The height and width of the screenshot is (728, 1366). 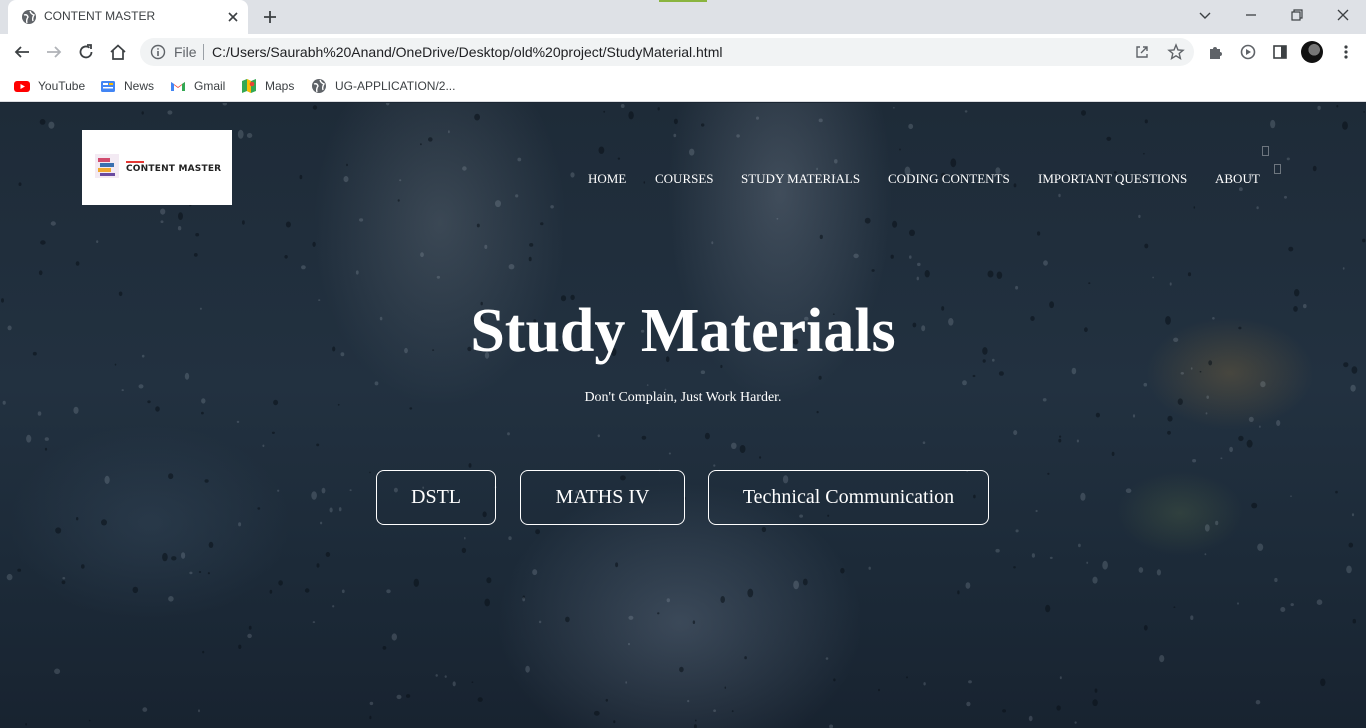 I want to click on tab-search-chevron-icon, so click(x=1205, y=15).